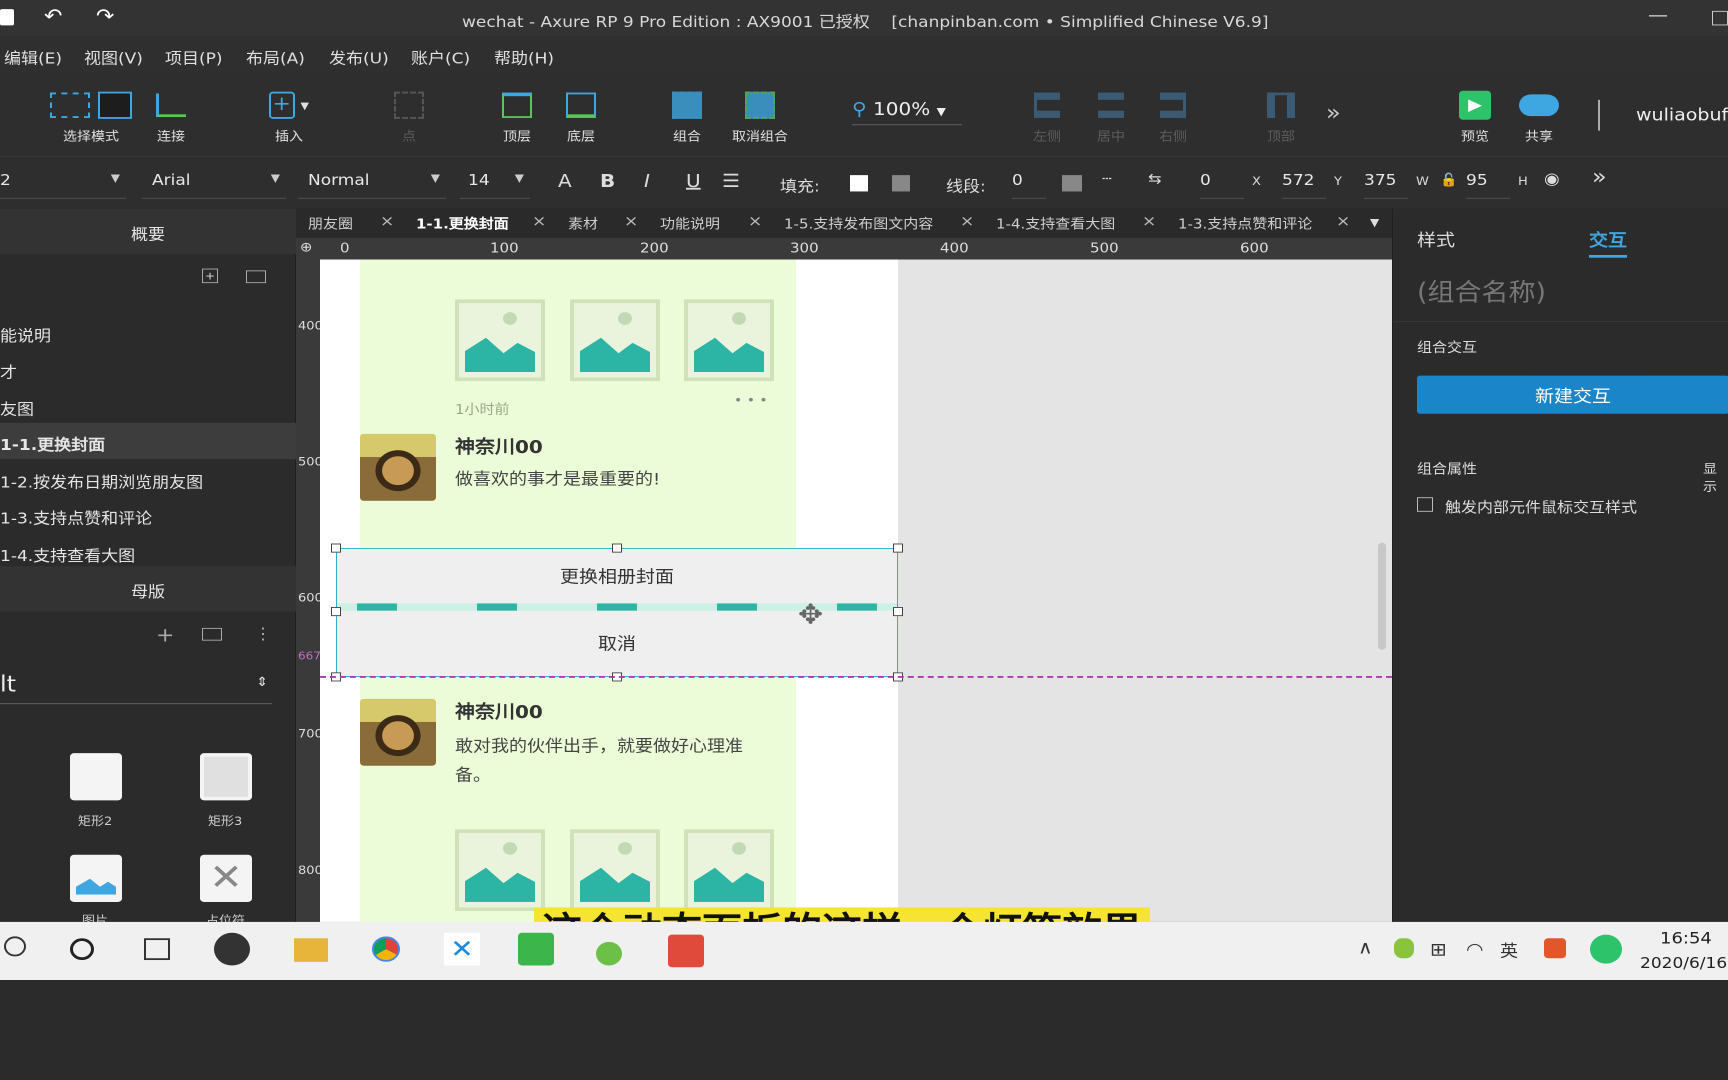 Image resolution: width=1728 pixels, height=1080 pixels. Describe the element at coordinates (165, 635) in the screenshot. I see `add-master-icon: +` at that location.